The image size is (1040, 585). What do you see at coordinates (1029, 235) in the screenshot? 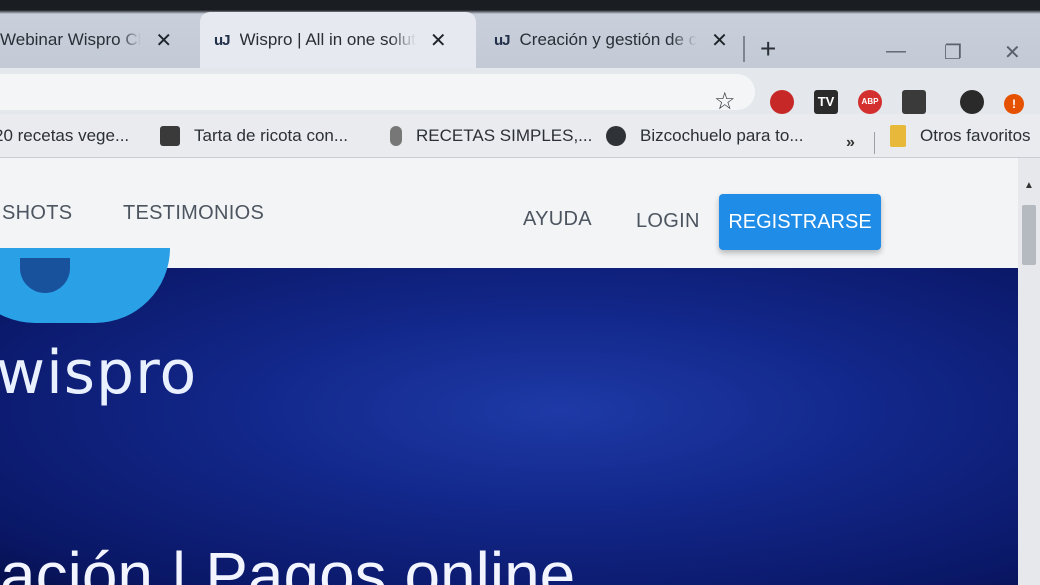
I see `scroll-thumb` at bounding box center [1029, 235].